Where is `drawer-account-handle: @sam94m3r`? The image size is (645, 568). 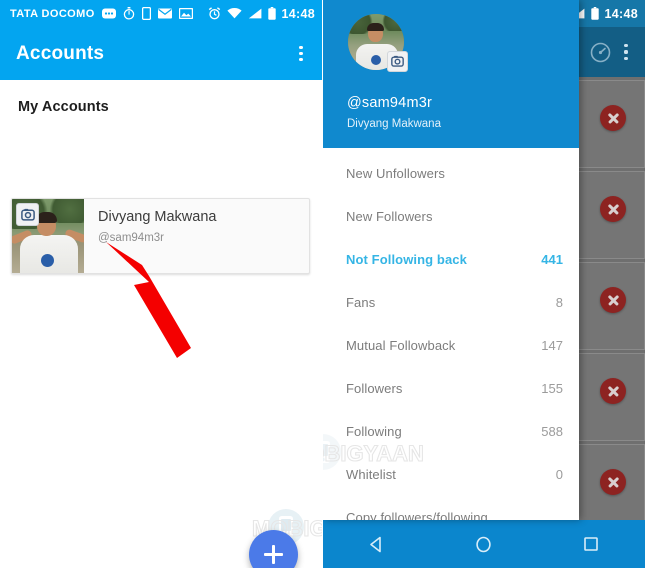
drawer-account-handle: @sam94m3r is located at coordinates (390, 103).